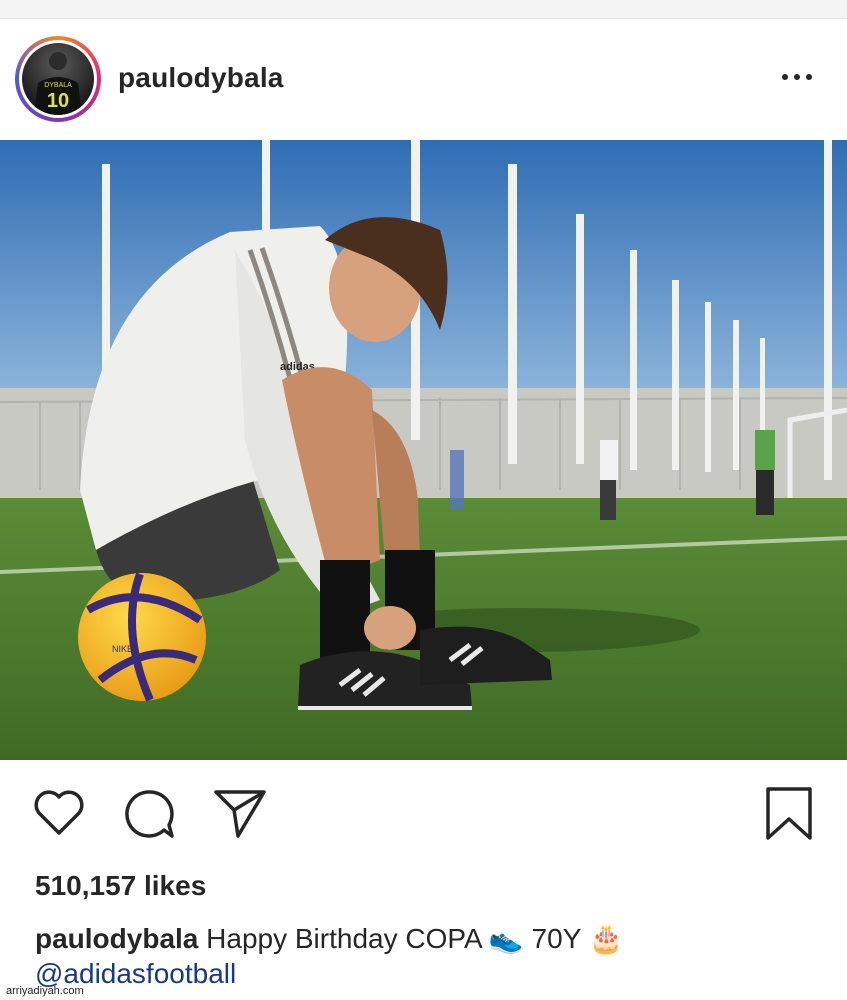  I want to click on send-icon, so click(240, 814).